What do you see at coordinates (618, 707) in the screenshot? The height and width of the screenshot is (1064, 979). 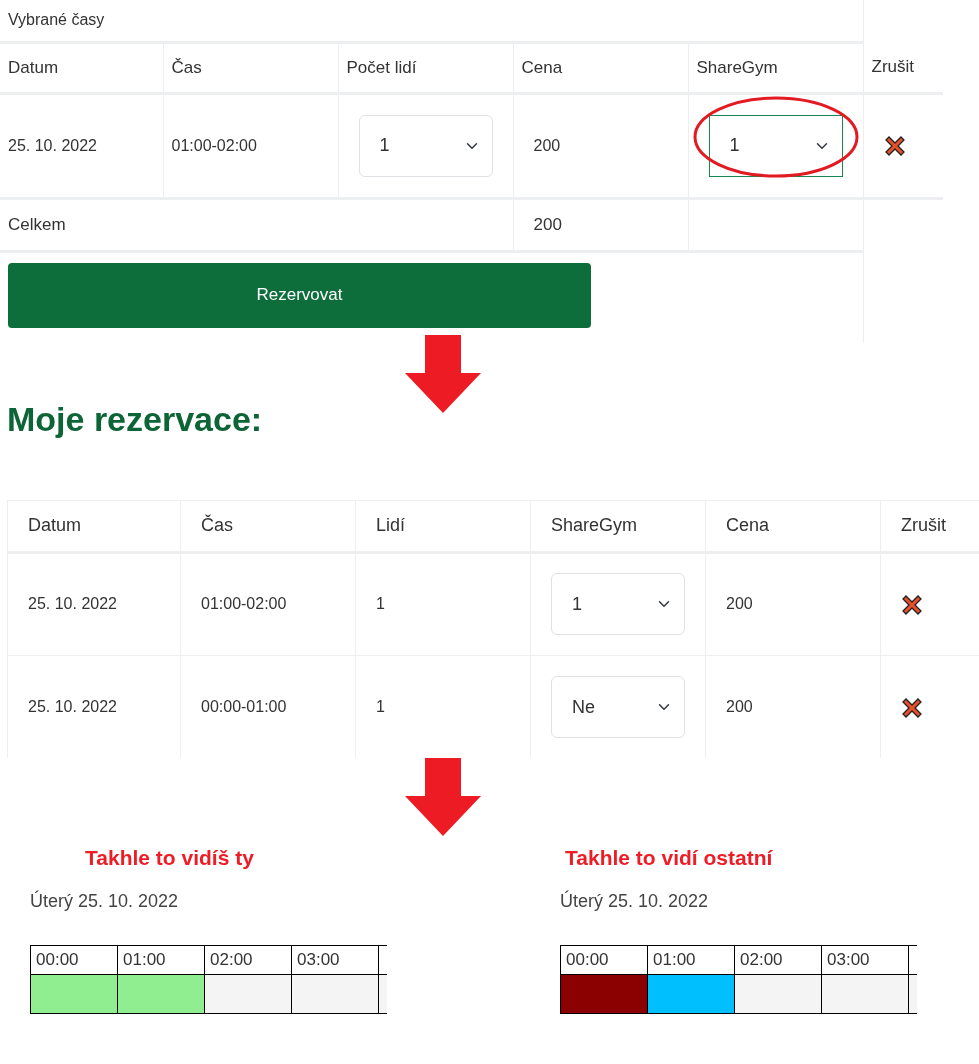 I see `sharegym-select: Ne` at bounding box center [618, 707].